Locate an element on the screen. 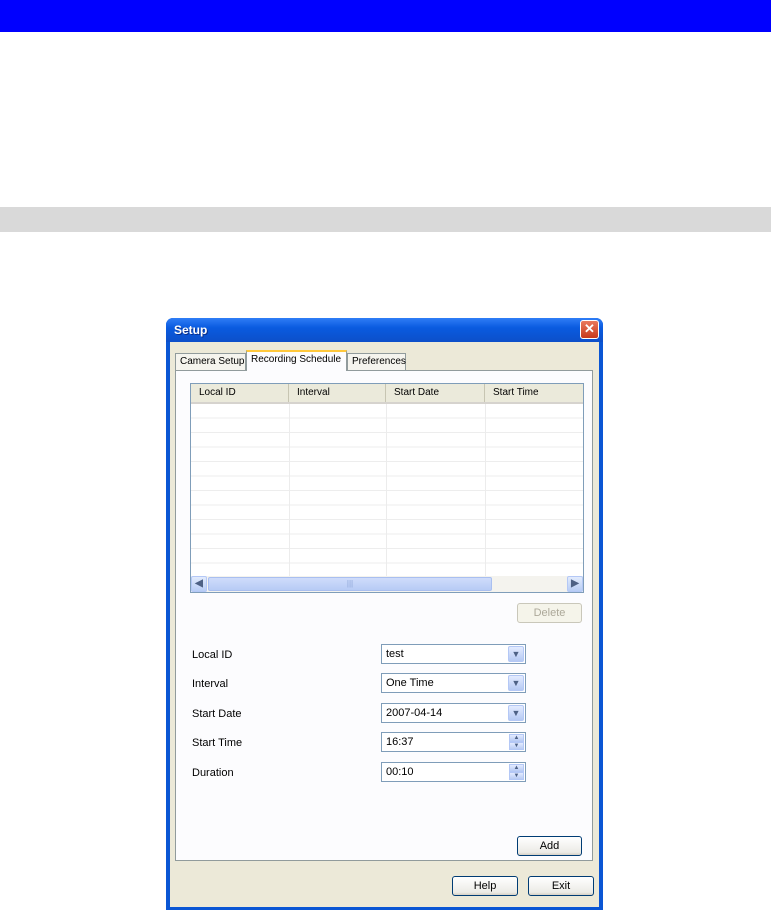 The width and height of the screenshot is (771, 913). exit-button: Exit is located at coordinates (561, 886).